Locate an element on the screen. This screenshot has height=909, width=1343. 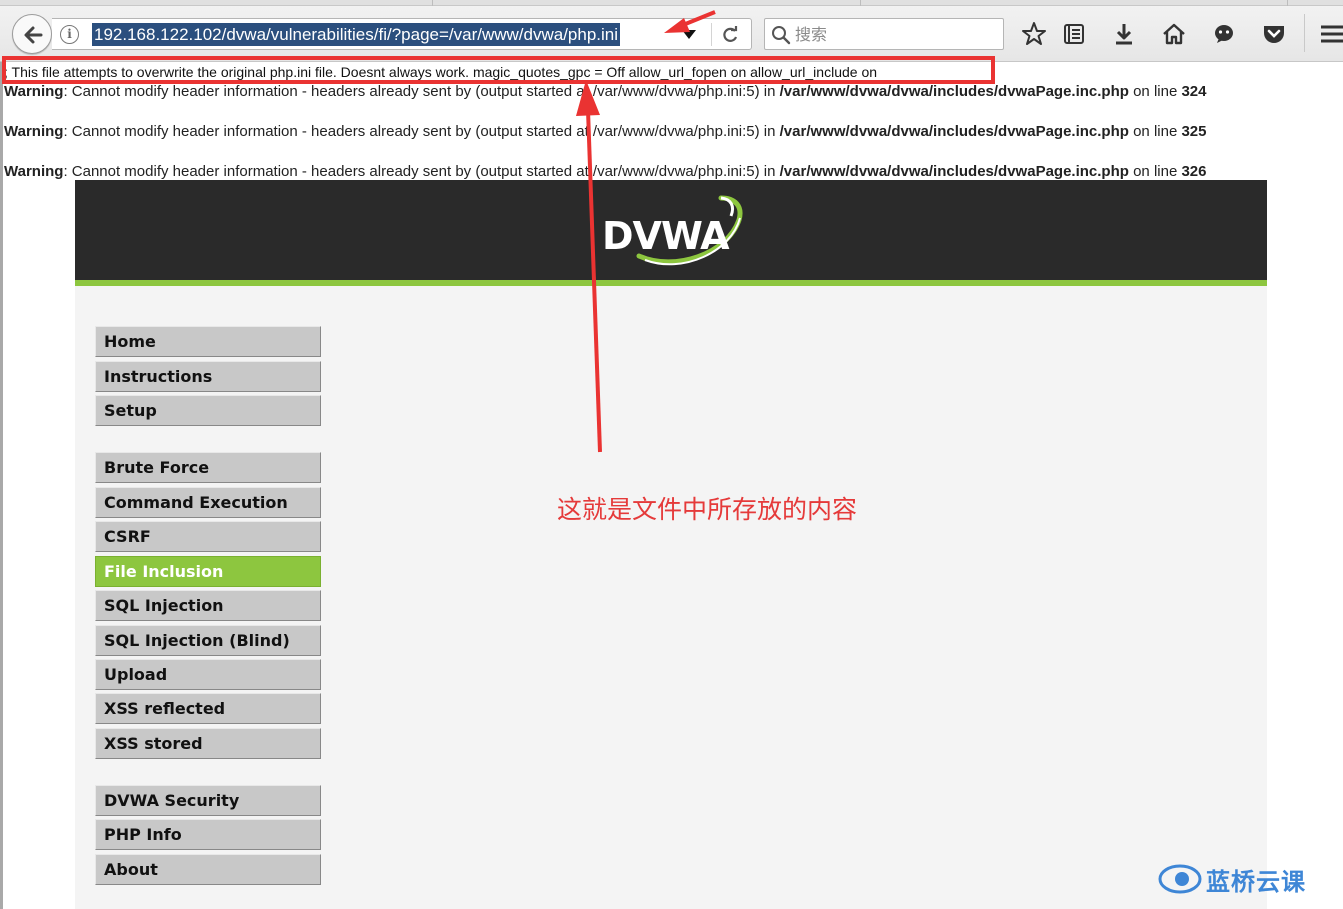
search-input is located at coordinates (895, 34).